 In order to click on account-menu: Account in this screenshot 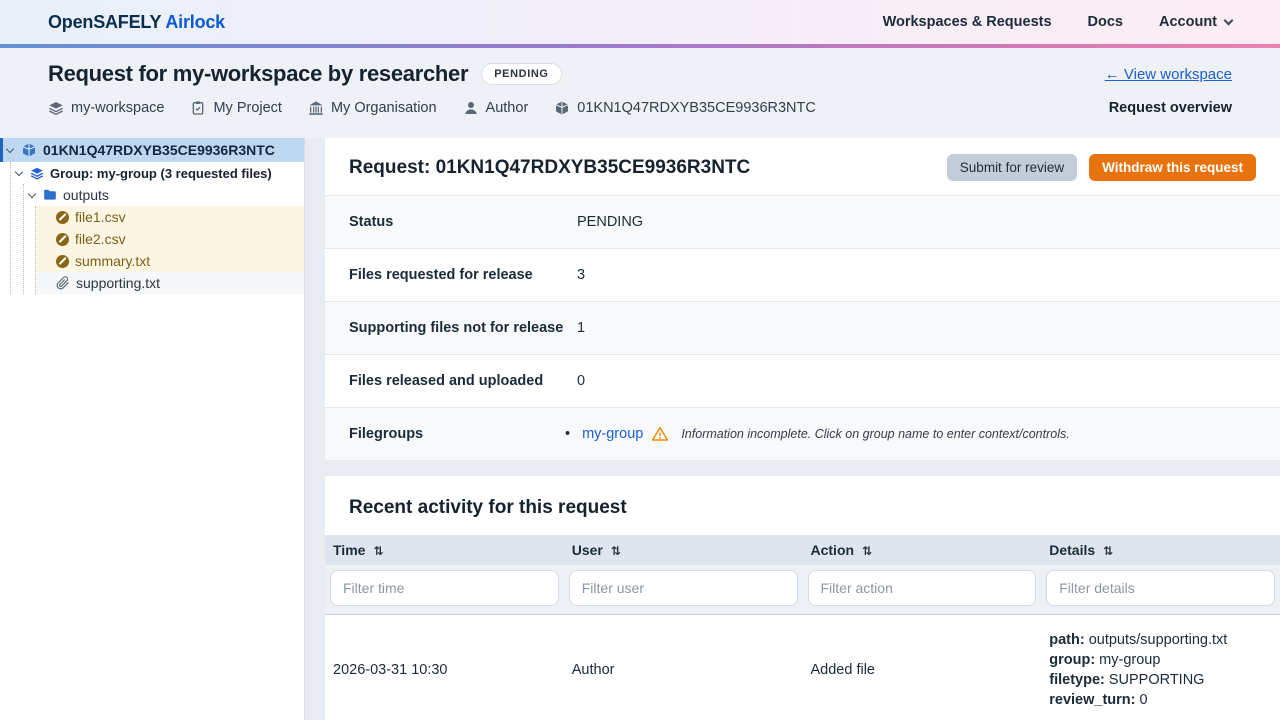, I will do `click(1196, 22)`.